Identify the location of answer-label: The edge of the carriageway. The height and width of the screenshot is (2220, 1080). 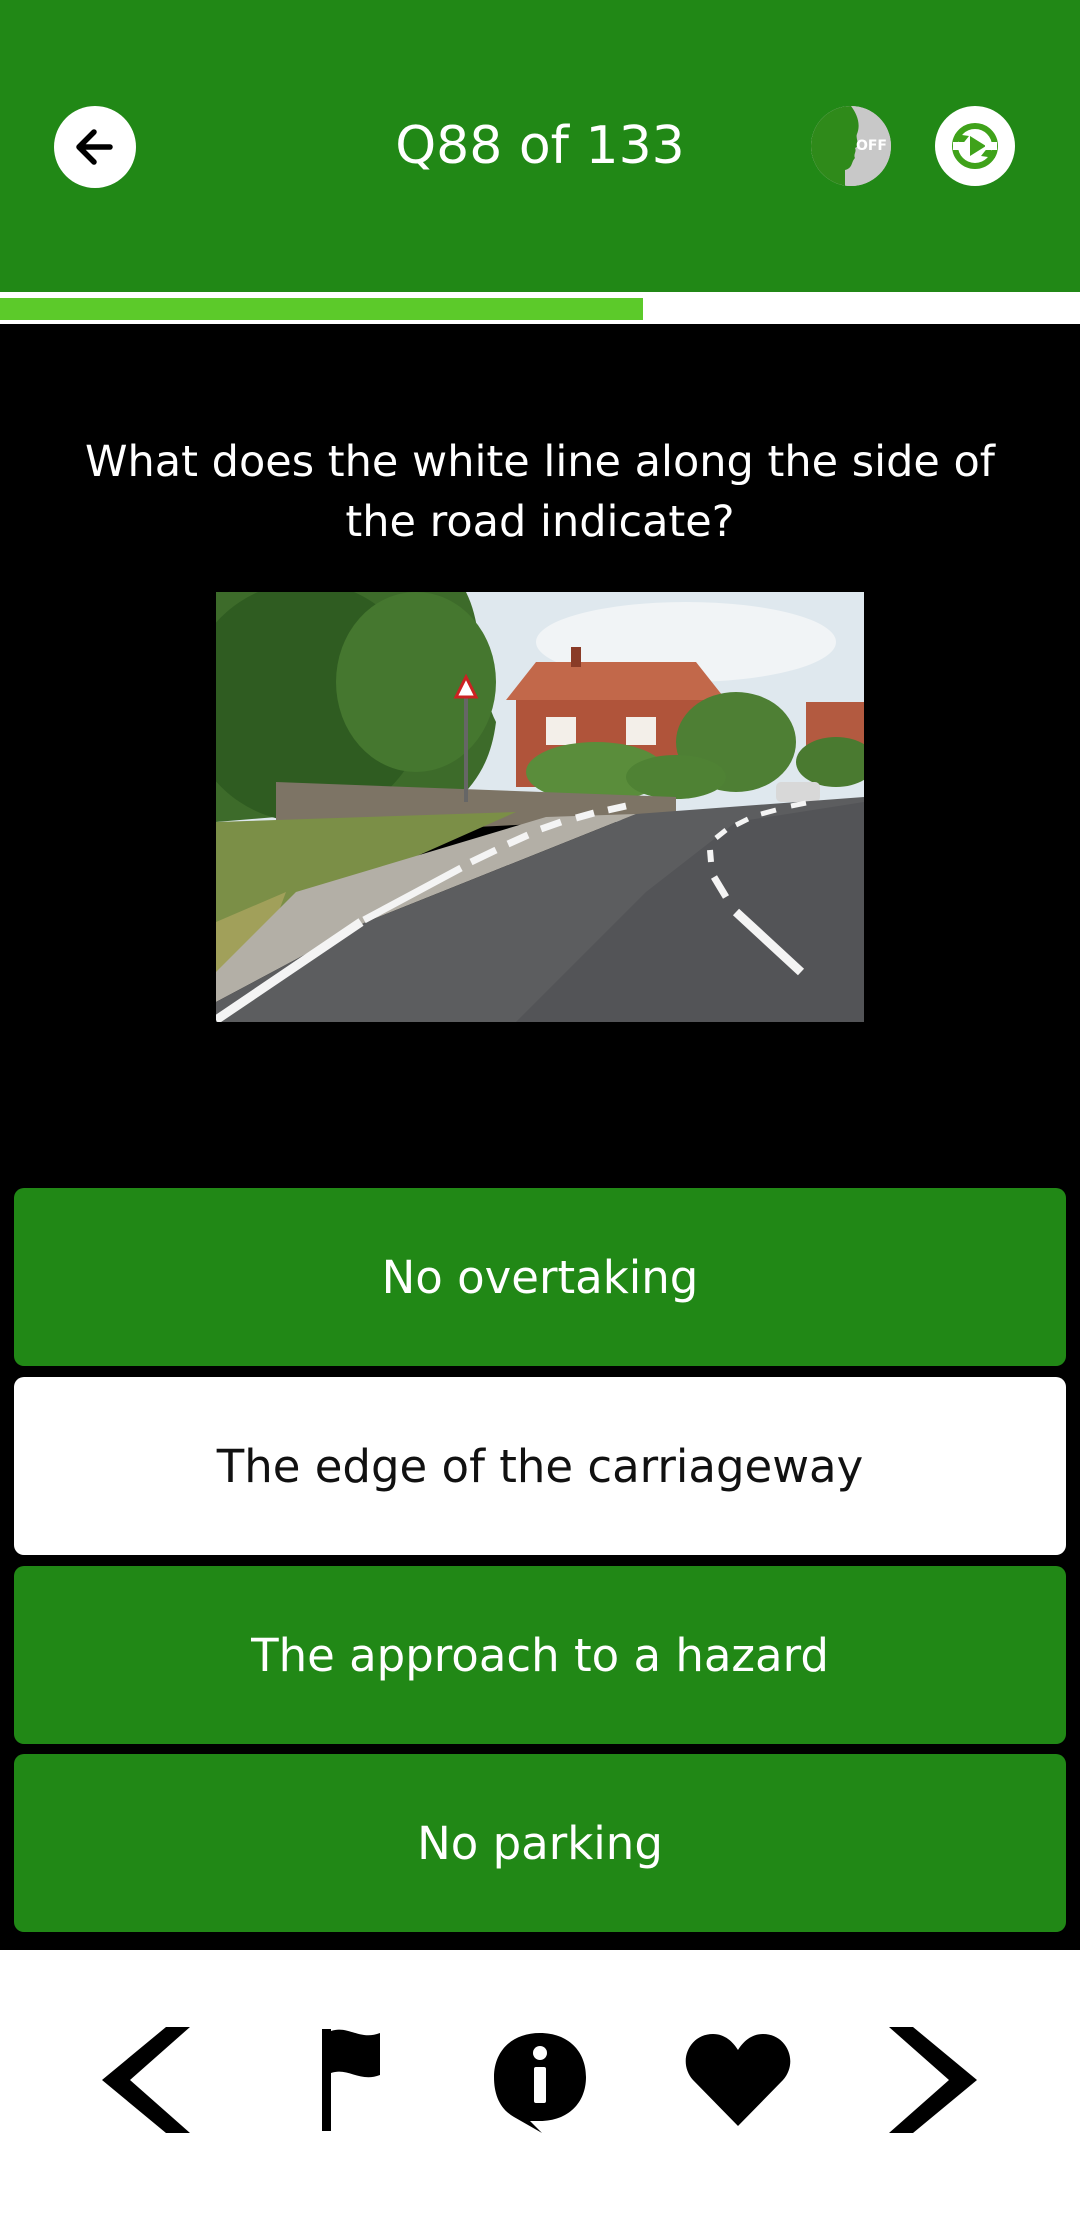
(540, 1466).